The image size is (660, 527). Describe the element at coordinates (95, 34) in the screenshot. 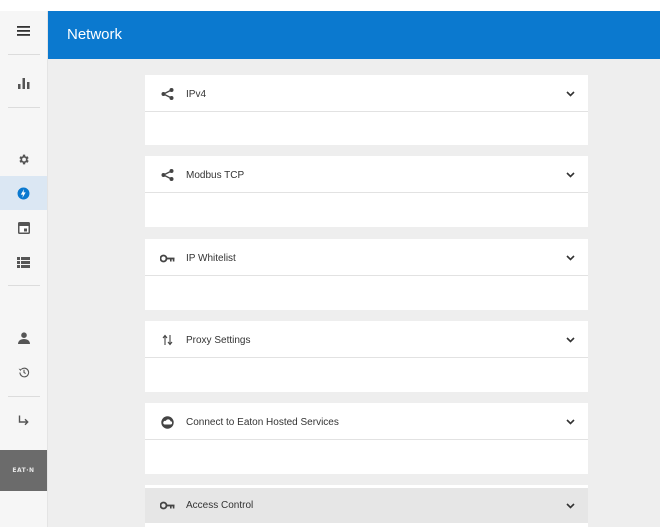

I see `page-title: Network` at that location.